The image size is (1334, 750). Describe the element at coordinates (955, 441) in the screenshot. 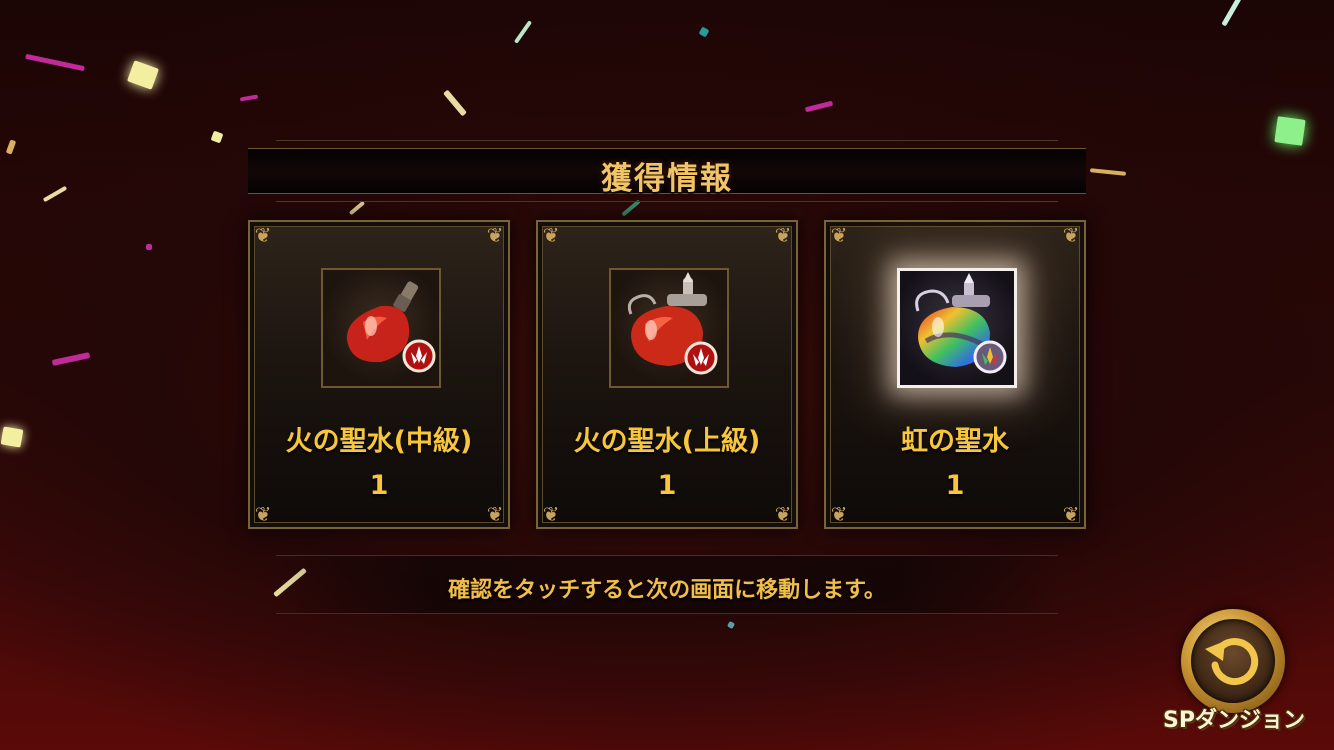

I see `item-name: 虹の聖水` at that location.